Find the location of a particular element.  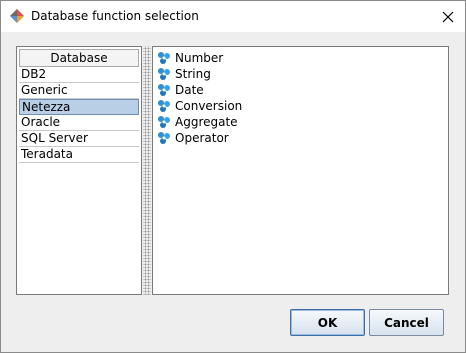

tree-item-string: String is located at coordinates (184, 74).